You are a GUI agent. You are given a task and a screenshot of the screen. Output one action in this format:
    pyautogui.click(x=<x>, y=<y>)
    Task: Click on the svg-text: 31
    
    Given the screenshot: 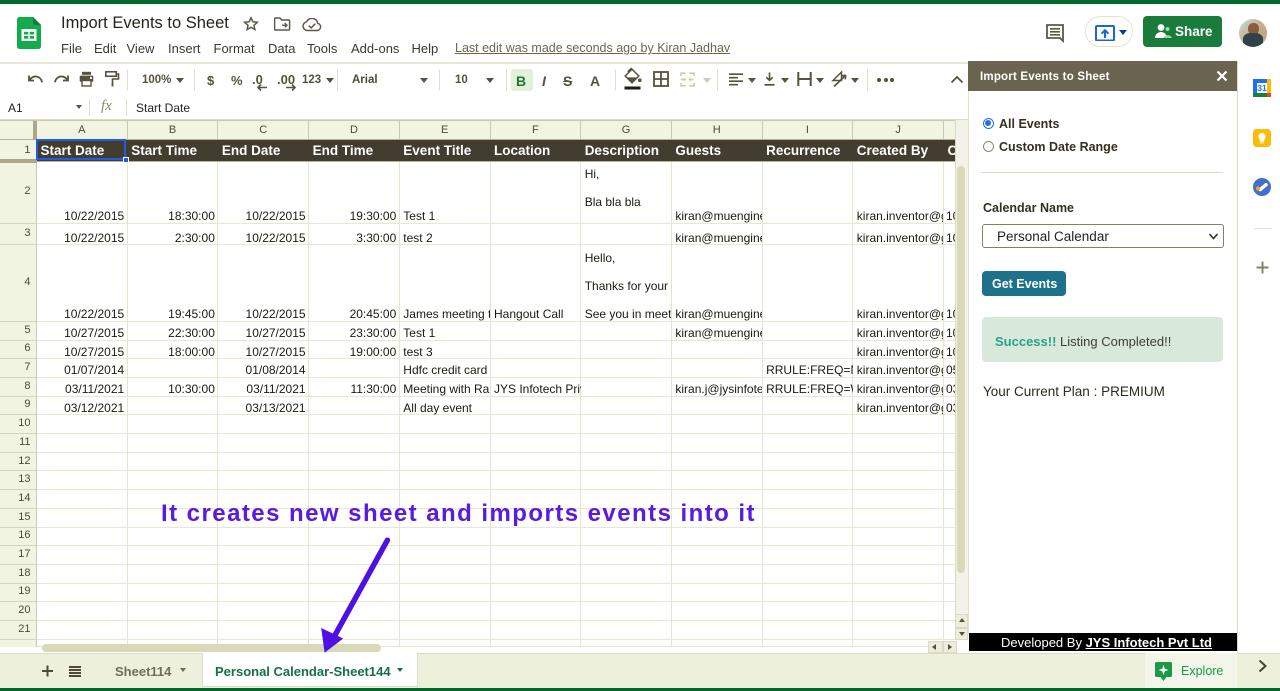 What is the action you would take?
    pyautogui.click(x=1262, y=88)
    